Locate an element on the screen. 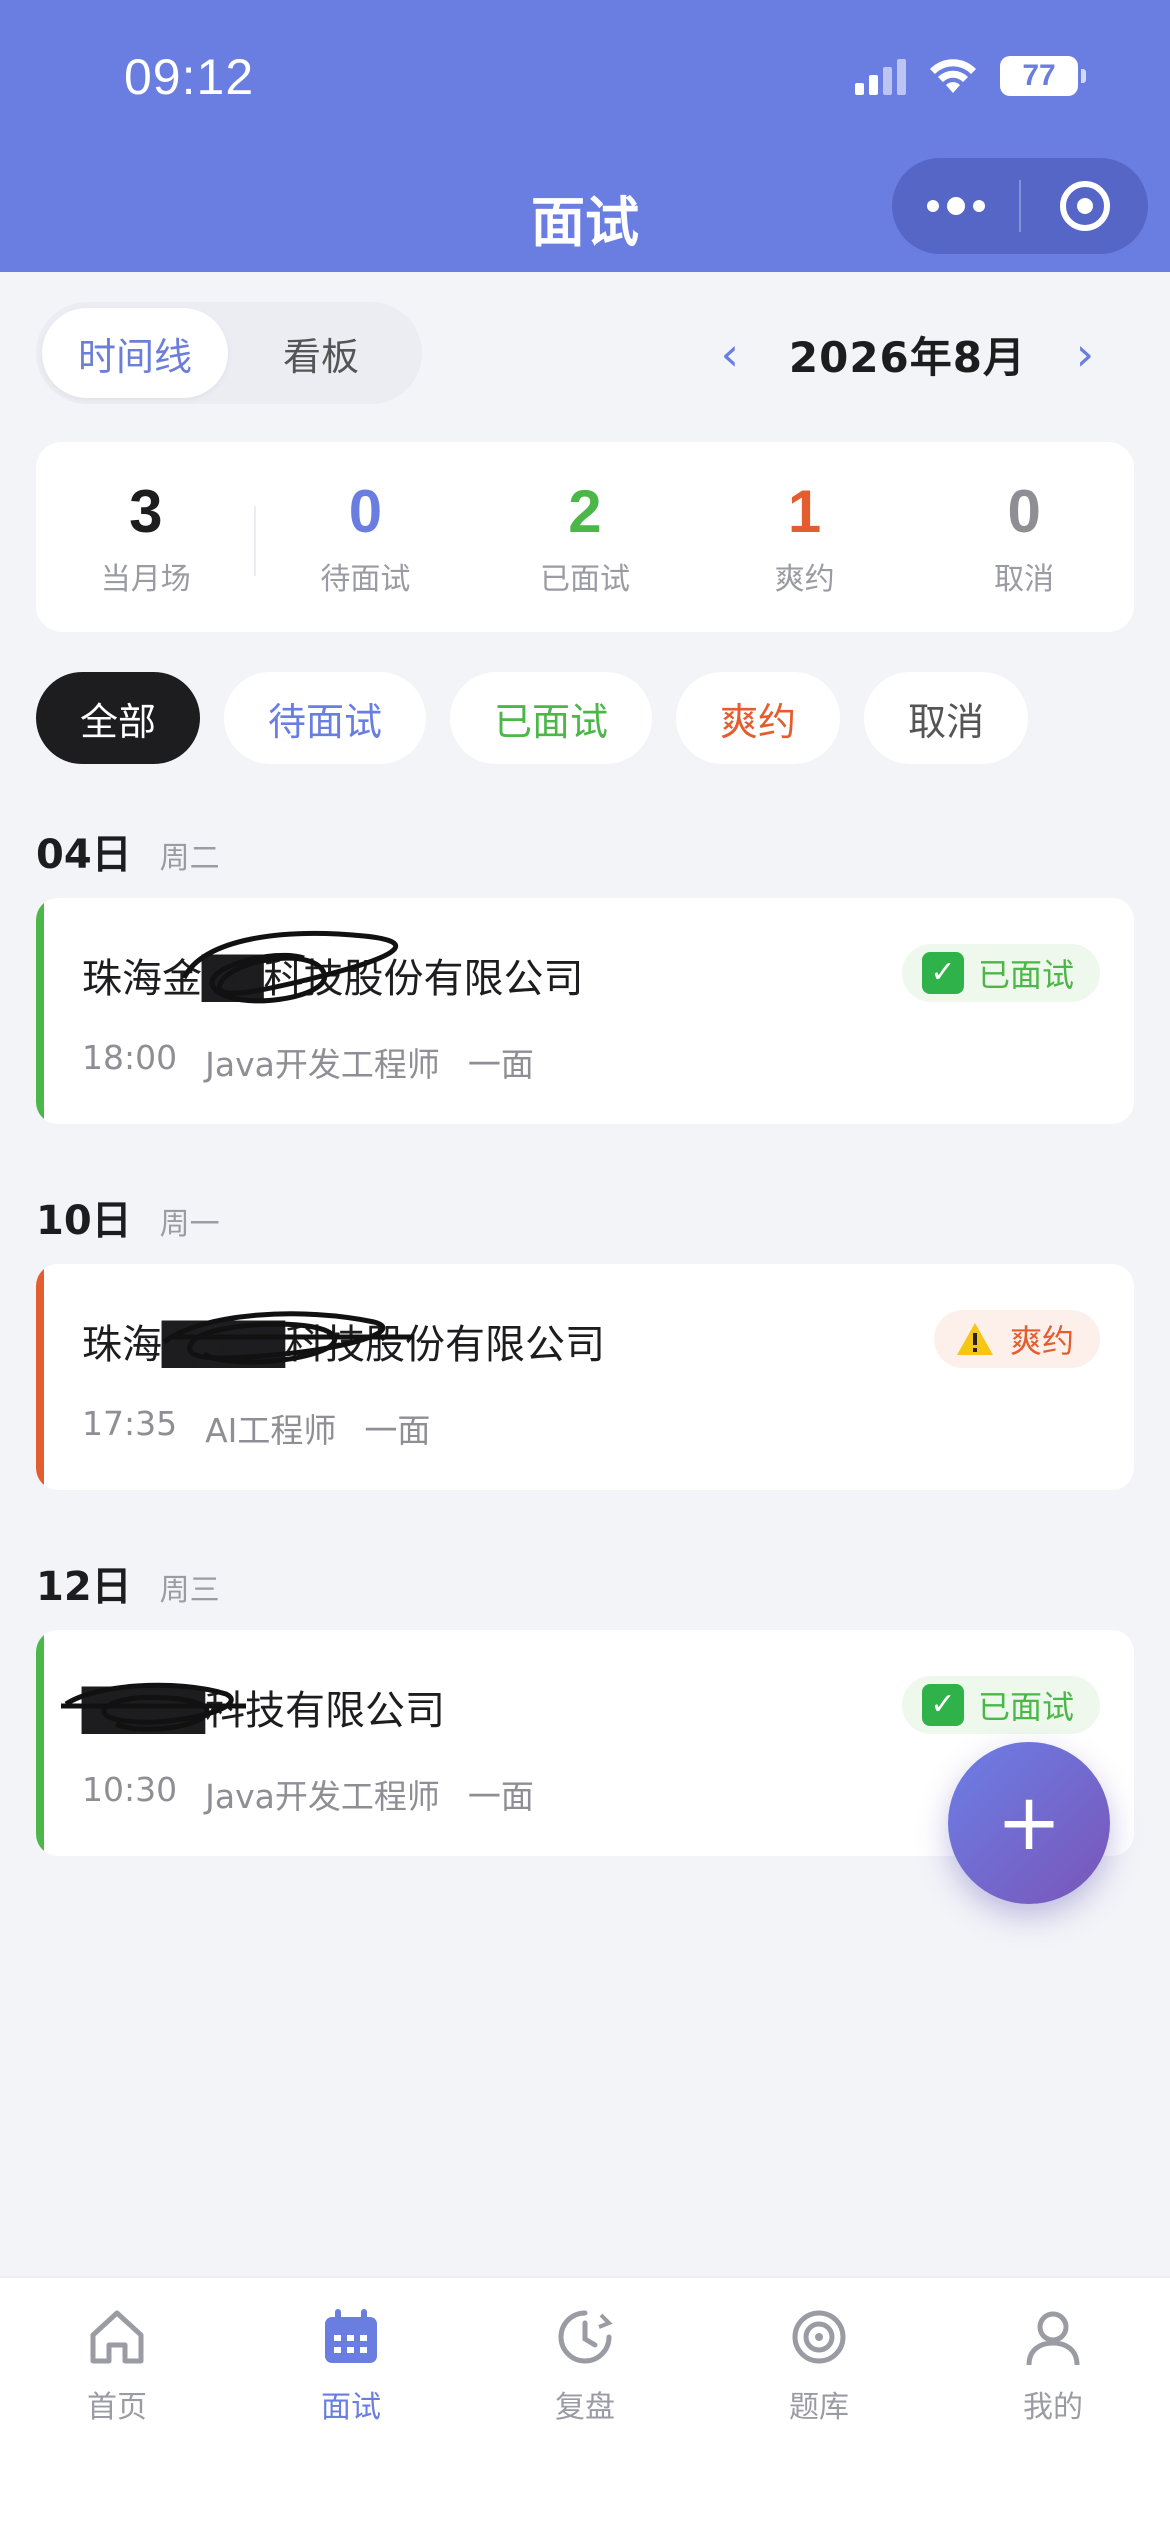 The width and height of the screenshot is (1170, 2532). month-label: 2026年8月 is located at coordinates (907, 357).